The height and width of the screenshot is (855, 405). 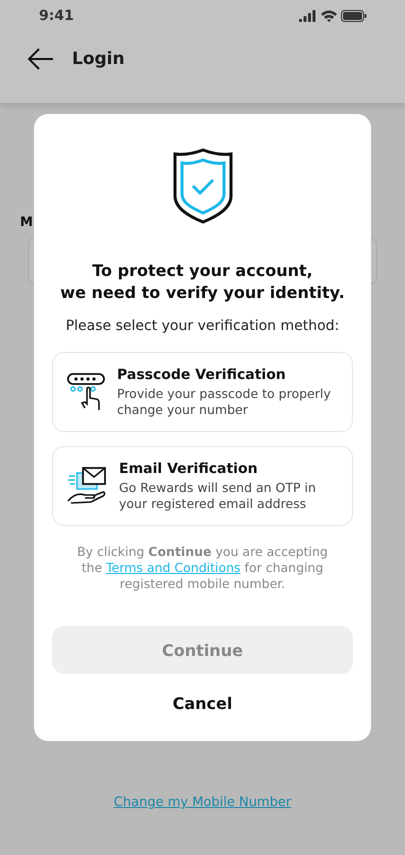 What do you see at coordinates (98, 59) in the screenshot?
I see `screen-title: Login` at bounding box center [98, 59].